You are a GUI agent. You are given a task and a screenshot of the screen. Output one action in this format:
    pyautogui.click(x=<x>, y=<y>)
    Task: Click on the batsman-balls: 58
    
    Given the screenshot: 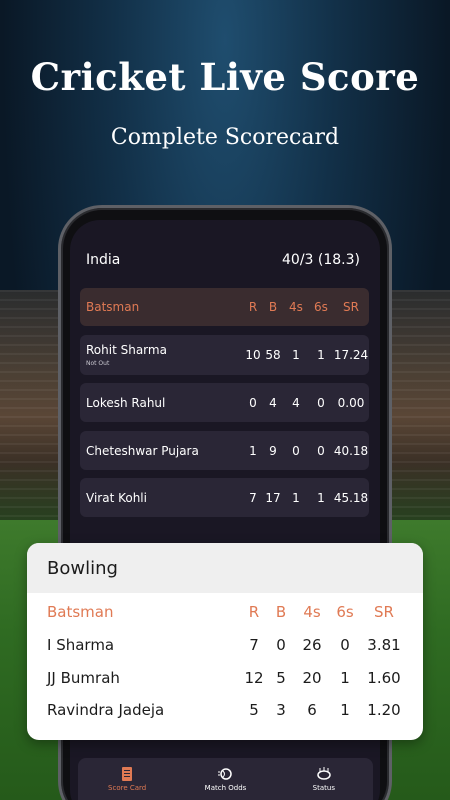 What is the action you would take?
    pyautogui.click(x=273, y=355)
    